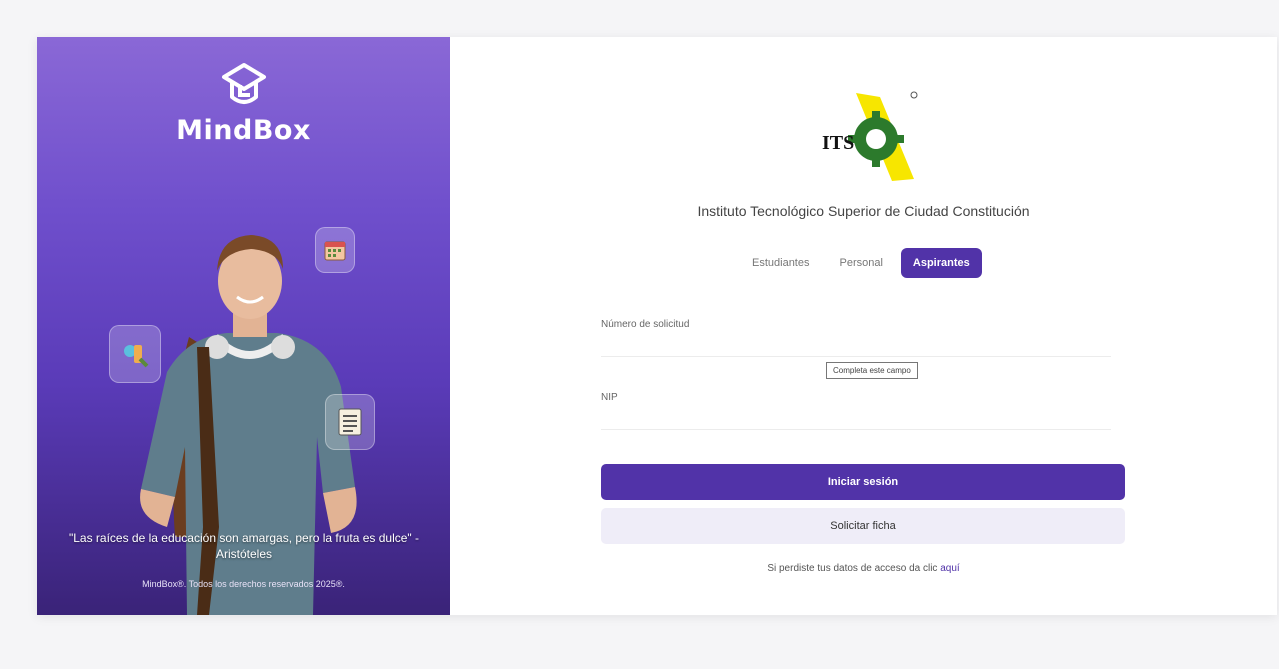 This screenshot has width=1279, height=669. Describe the element at coordinates (243, 83) in the screenshot. I see `graduation-cap-icon` at that location.